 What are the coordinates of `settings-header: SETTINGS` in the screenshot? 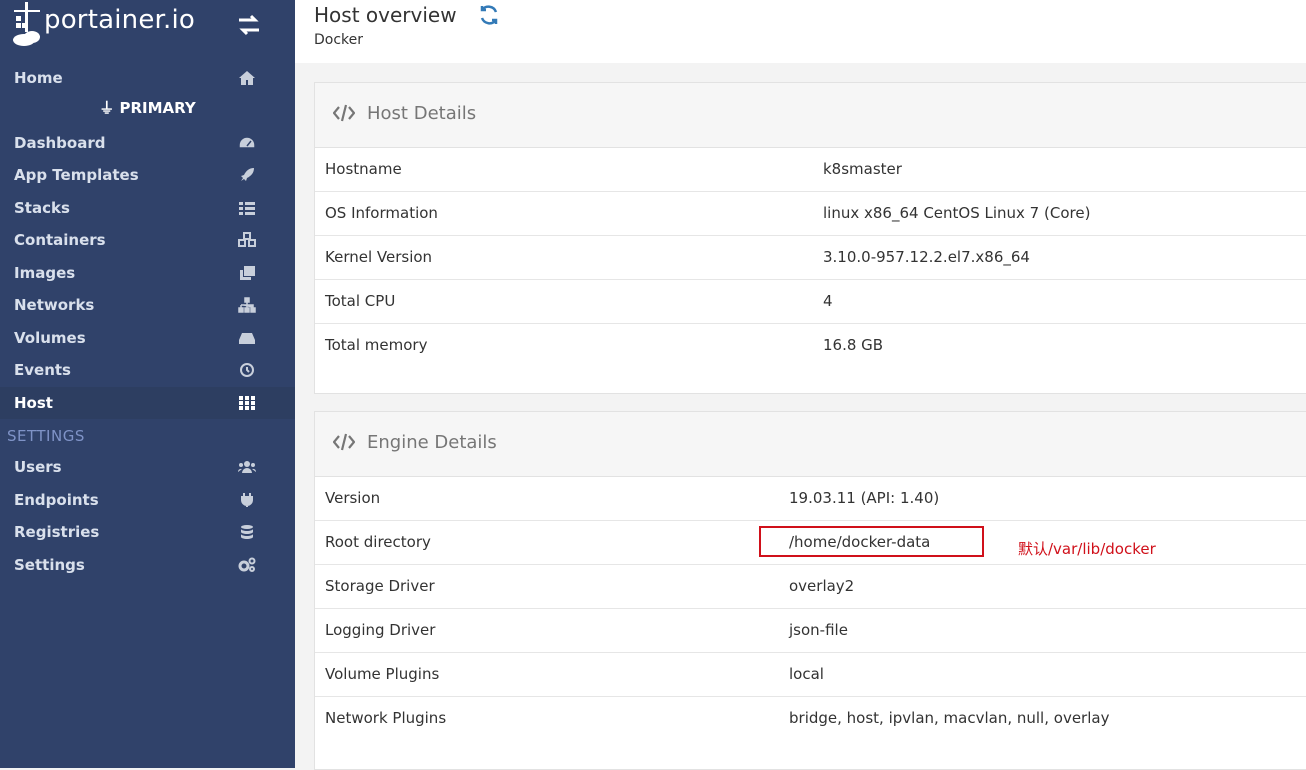 It's located at (46, 436).